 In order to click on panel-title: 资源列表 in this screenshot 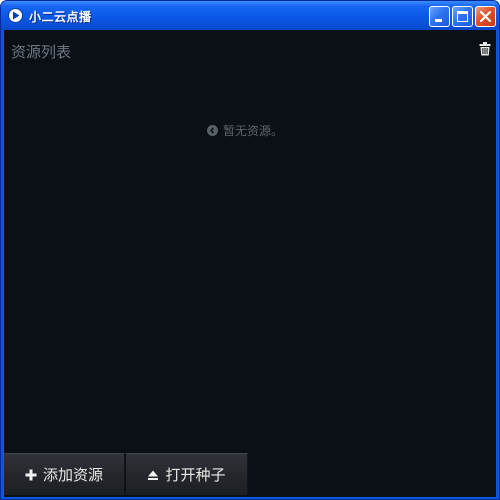, I will do `click(41, 52)`.